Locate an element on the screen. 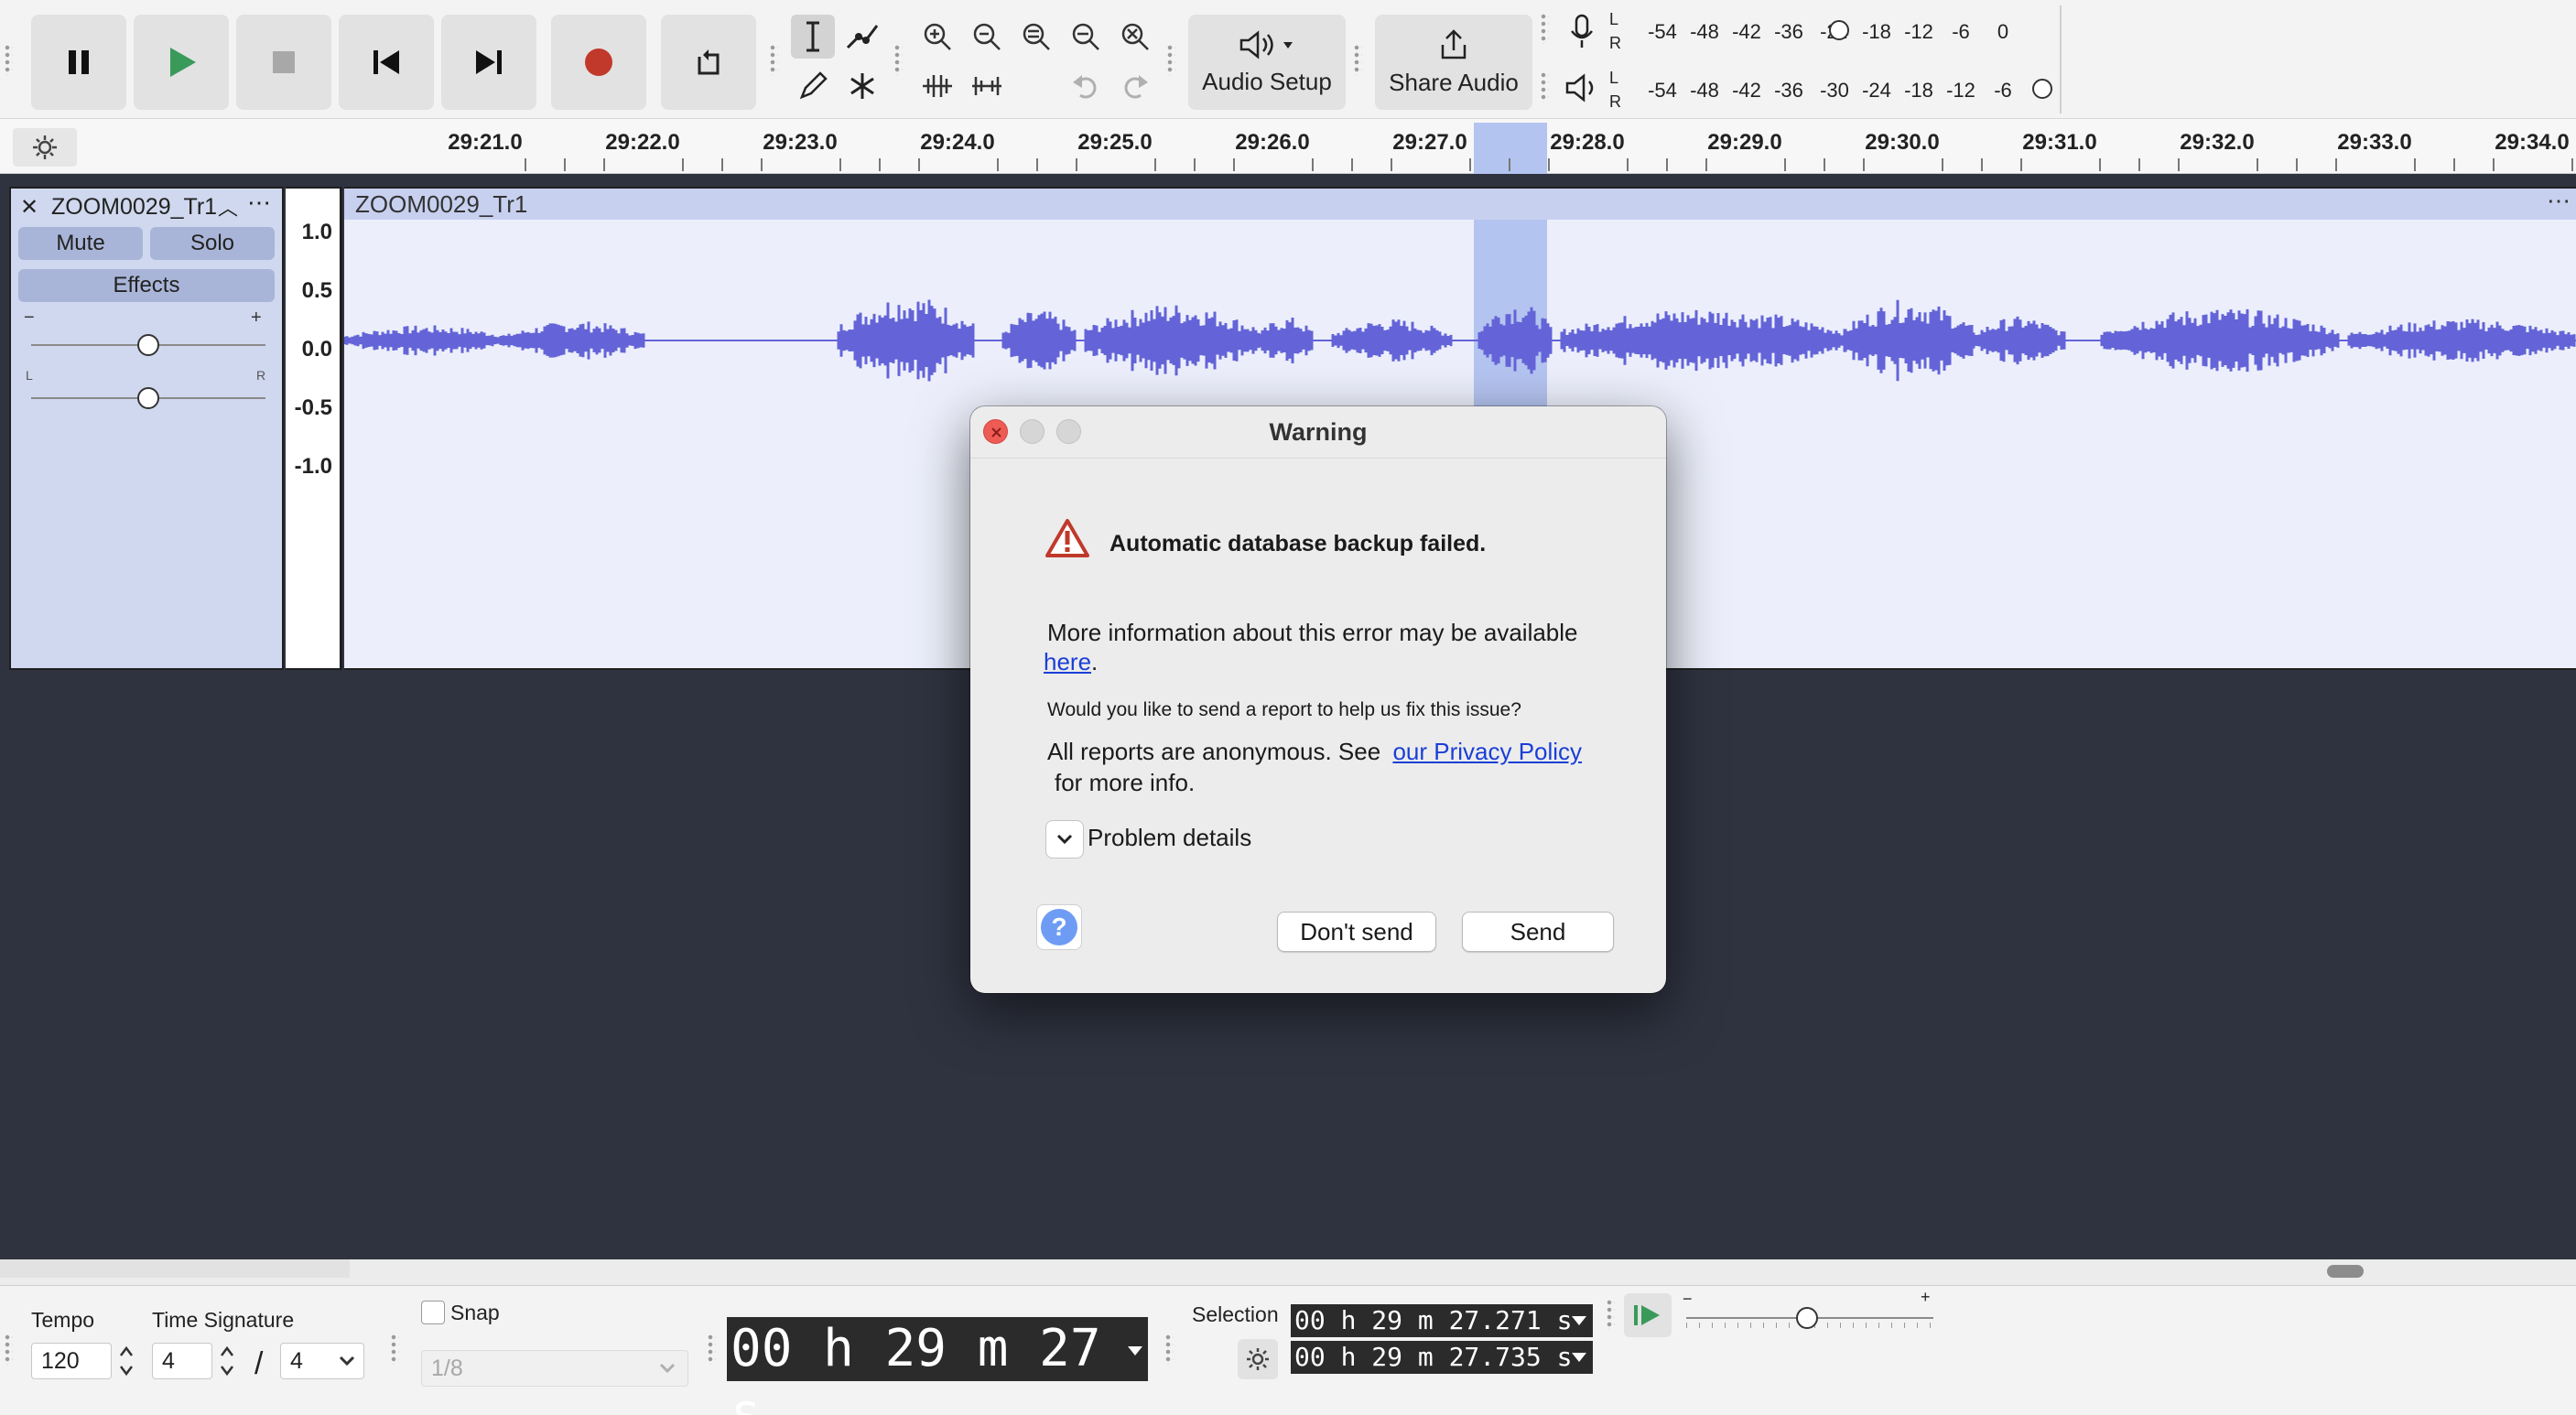  tempo-field: 120 is located at coordinates (72, 1361).